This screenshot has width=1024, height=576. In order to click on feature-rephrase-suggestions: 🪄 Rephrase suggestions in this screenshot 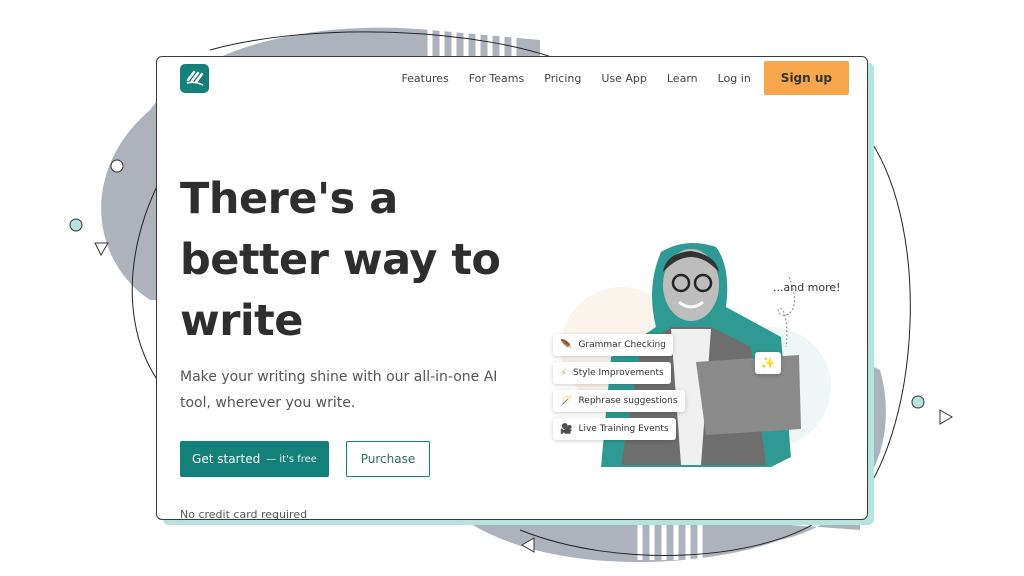, I will do `click(619, 401)`.